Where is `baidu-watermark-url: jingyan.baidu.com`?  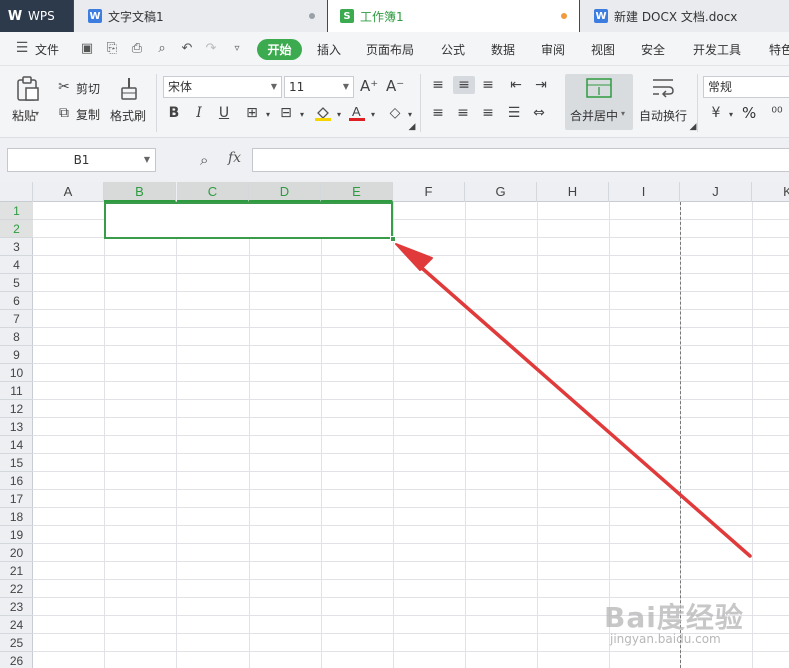 baidu-watermark-url: jingyan.baidu.com is located at coordinates (665, 639).